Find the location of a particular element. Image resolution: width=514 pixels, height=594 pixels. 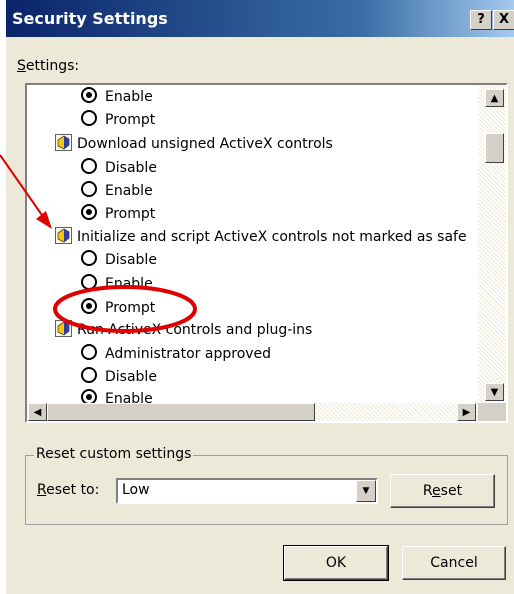

reset-to-value: Low is located at coordinates (136, 490).